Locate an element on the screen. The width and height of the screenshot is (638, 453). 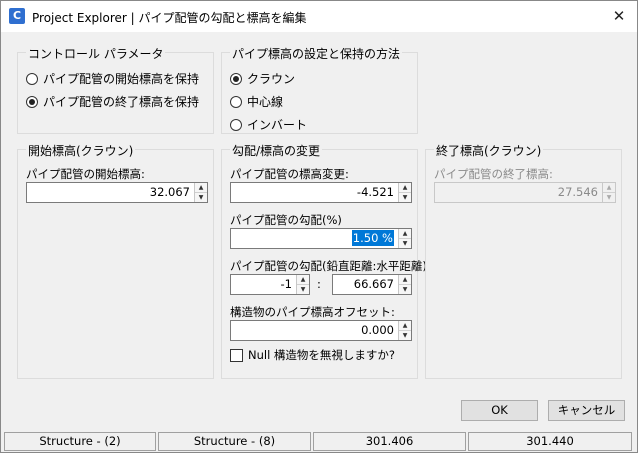
offset-spinner: ▲ ▼ is located at coordinates (404, 330).